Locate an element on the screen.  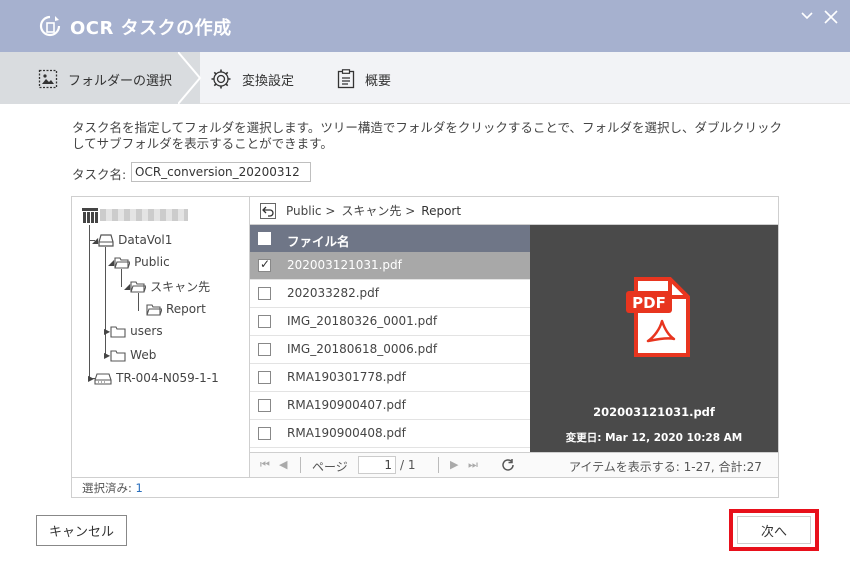
file-name: RMA190900408.pdf is located at coordinates (346, 433).